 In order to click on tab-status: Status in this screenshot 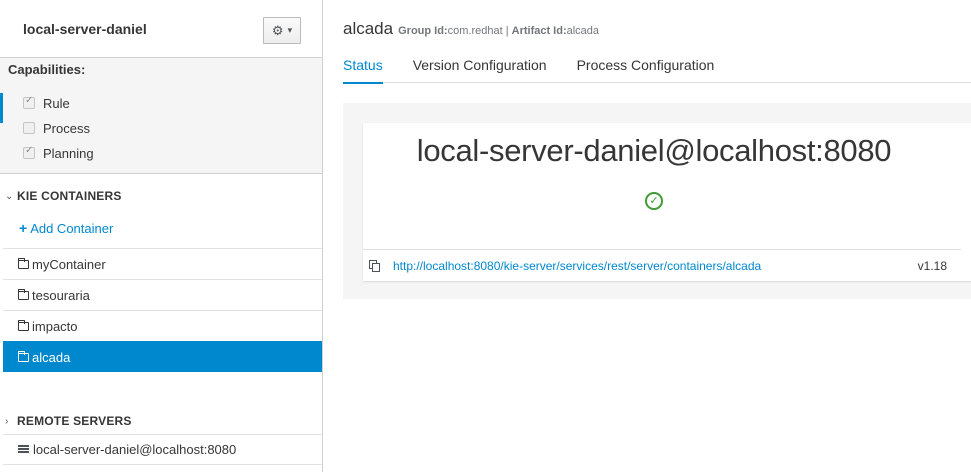, I will do `click(363, 69)`.